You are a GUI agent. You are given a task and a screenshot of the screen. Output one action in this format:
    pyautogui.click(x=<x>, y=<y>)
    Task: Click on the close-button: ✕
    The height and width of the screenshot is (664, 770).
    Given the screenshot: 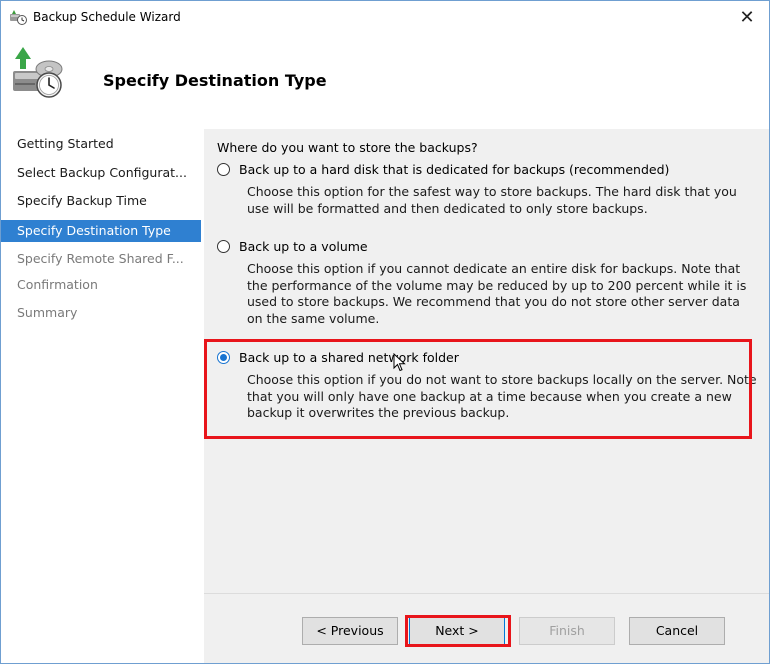 What is the action you would take?
    pyautogui.click(x=747, y=17)
    